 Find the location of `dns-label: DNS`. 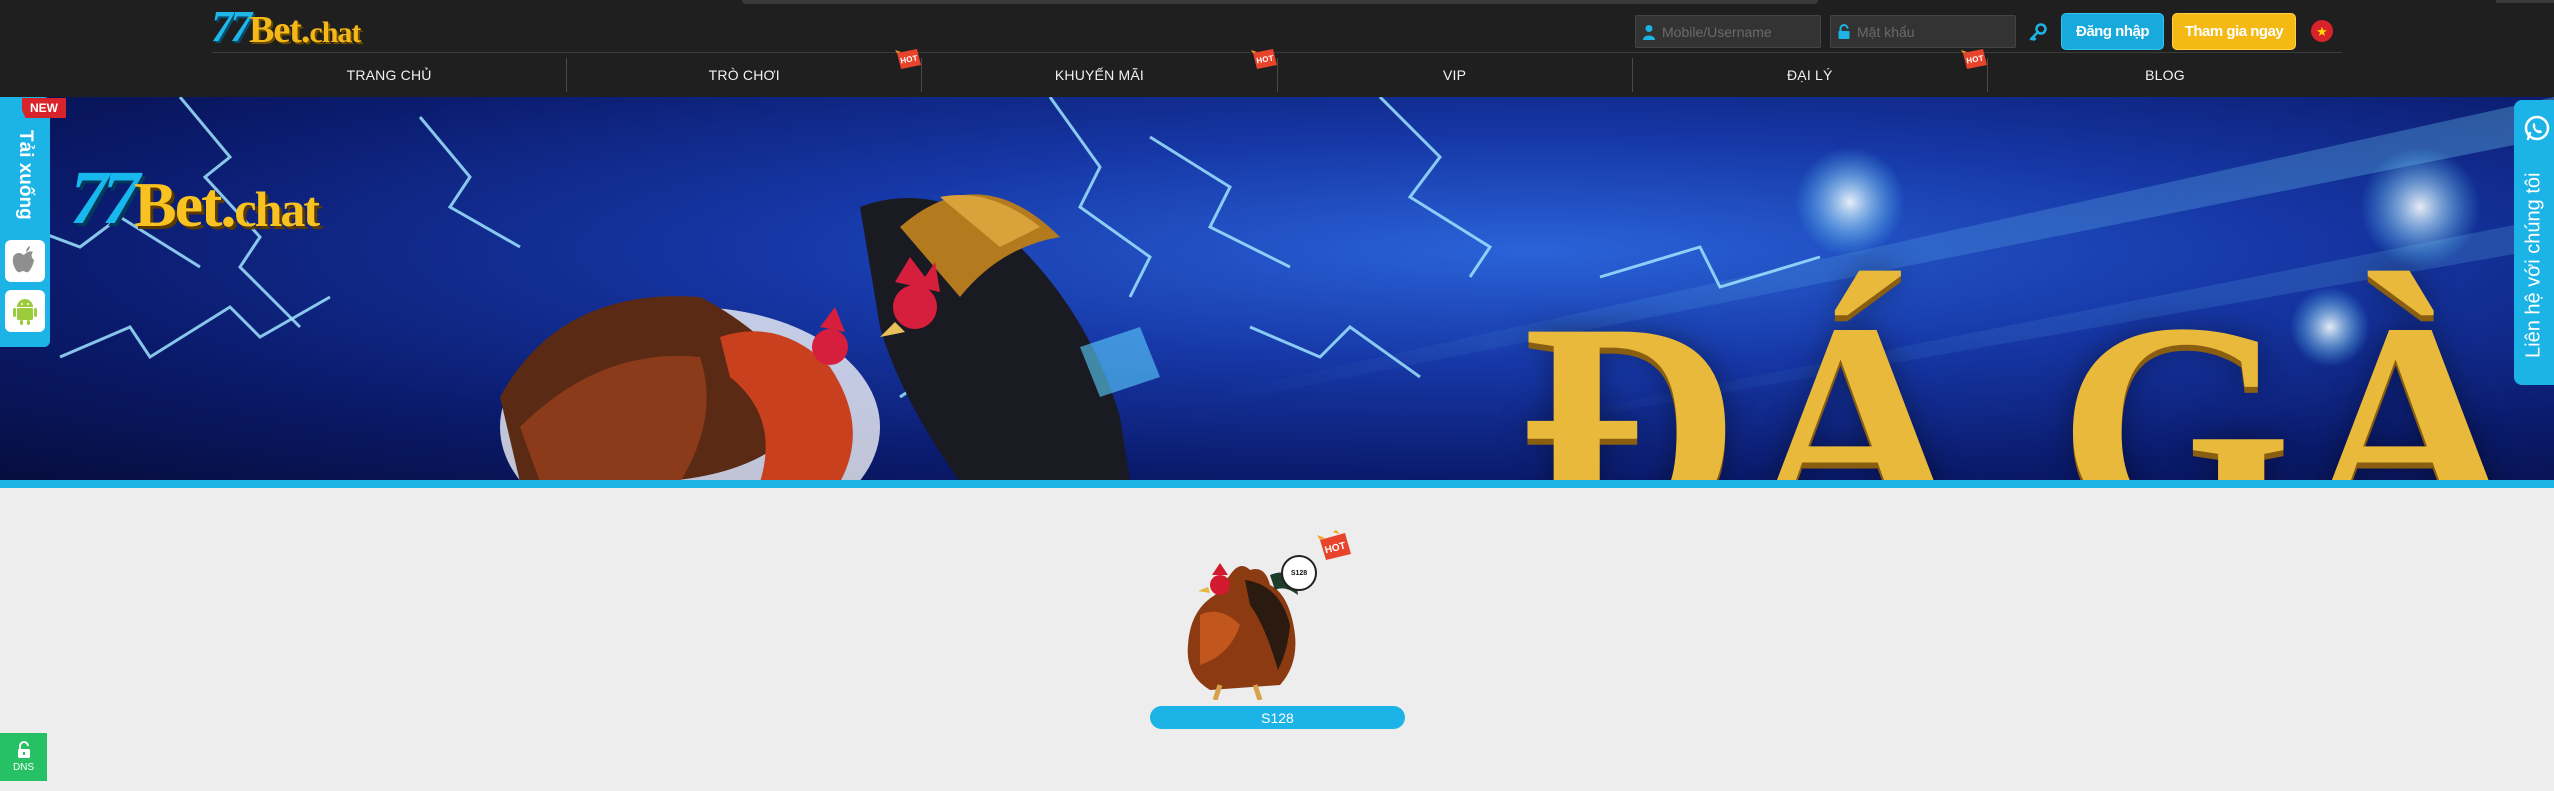

dns-label: DNS is located at coordinates (23, 767).